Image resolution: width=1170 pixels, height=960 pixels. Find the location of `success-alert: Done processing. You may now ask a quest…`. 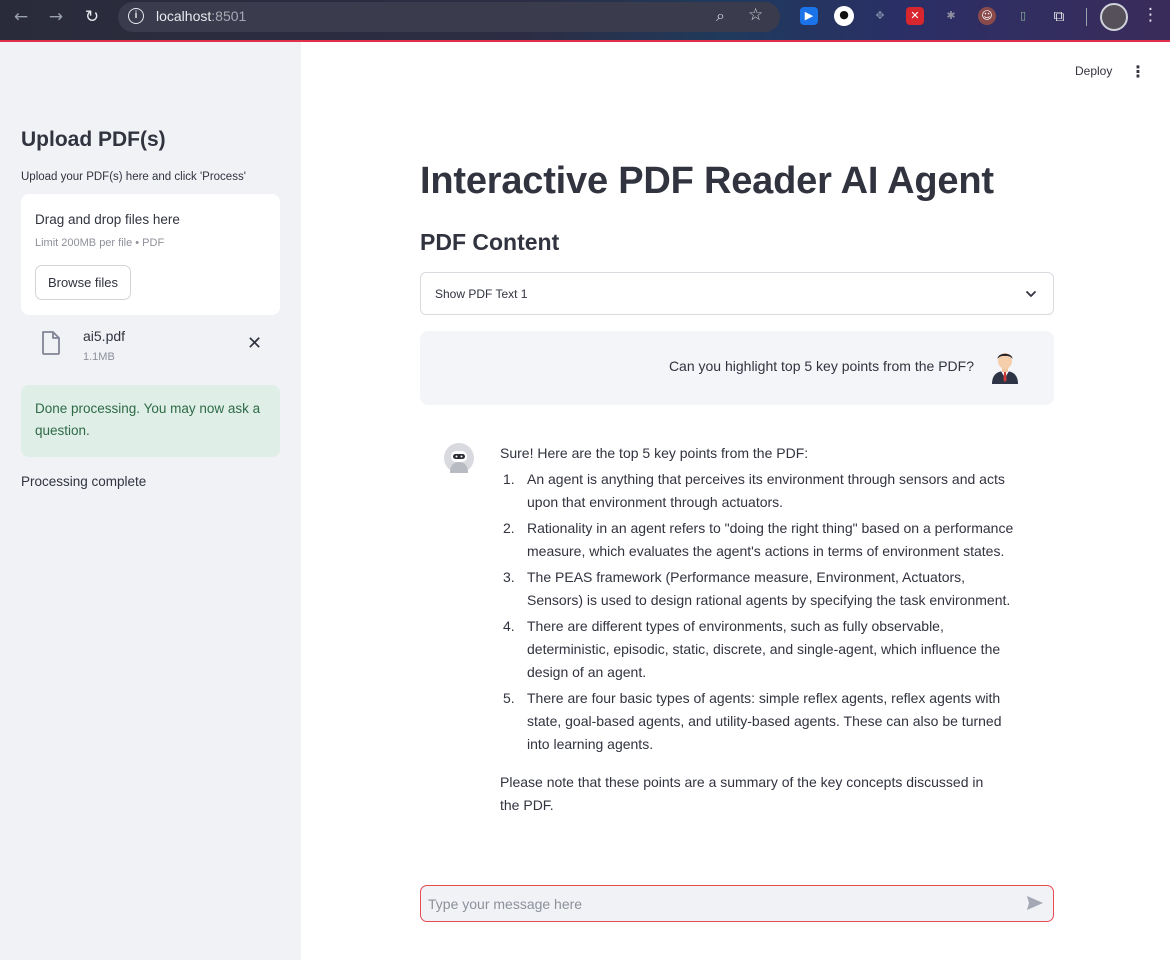

success-alert: Done processing. You may now ask a quest… is located at coordinates (150, 421).